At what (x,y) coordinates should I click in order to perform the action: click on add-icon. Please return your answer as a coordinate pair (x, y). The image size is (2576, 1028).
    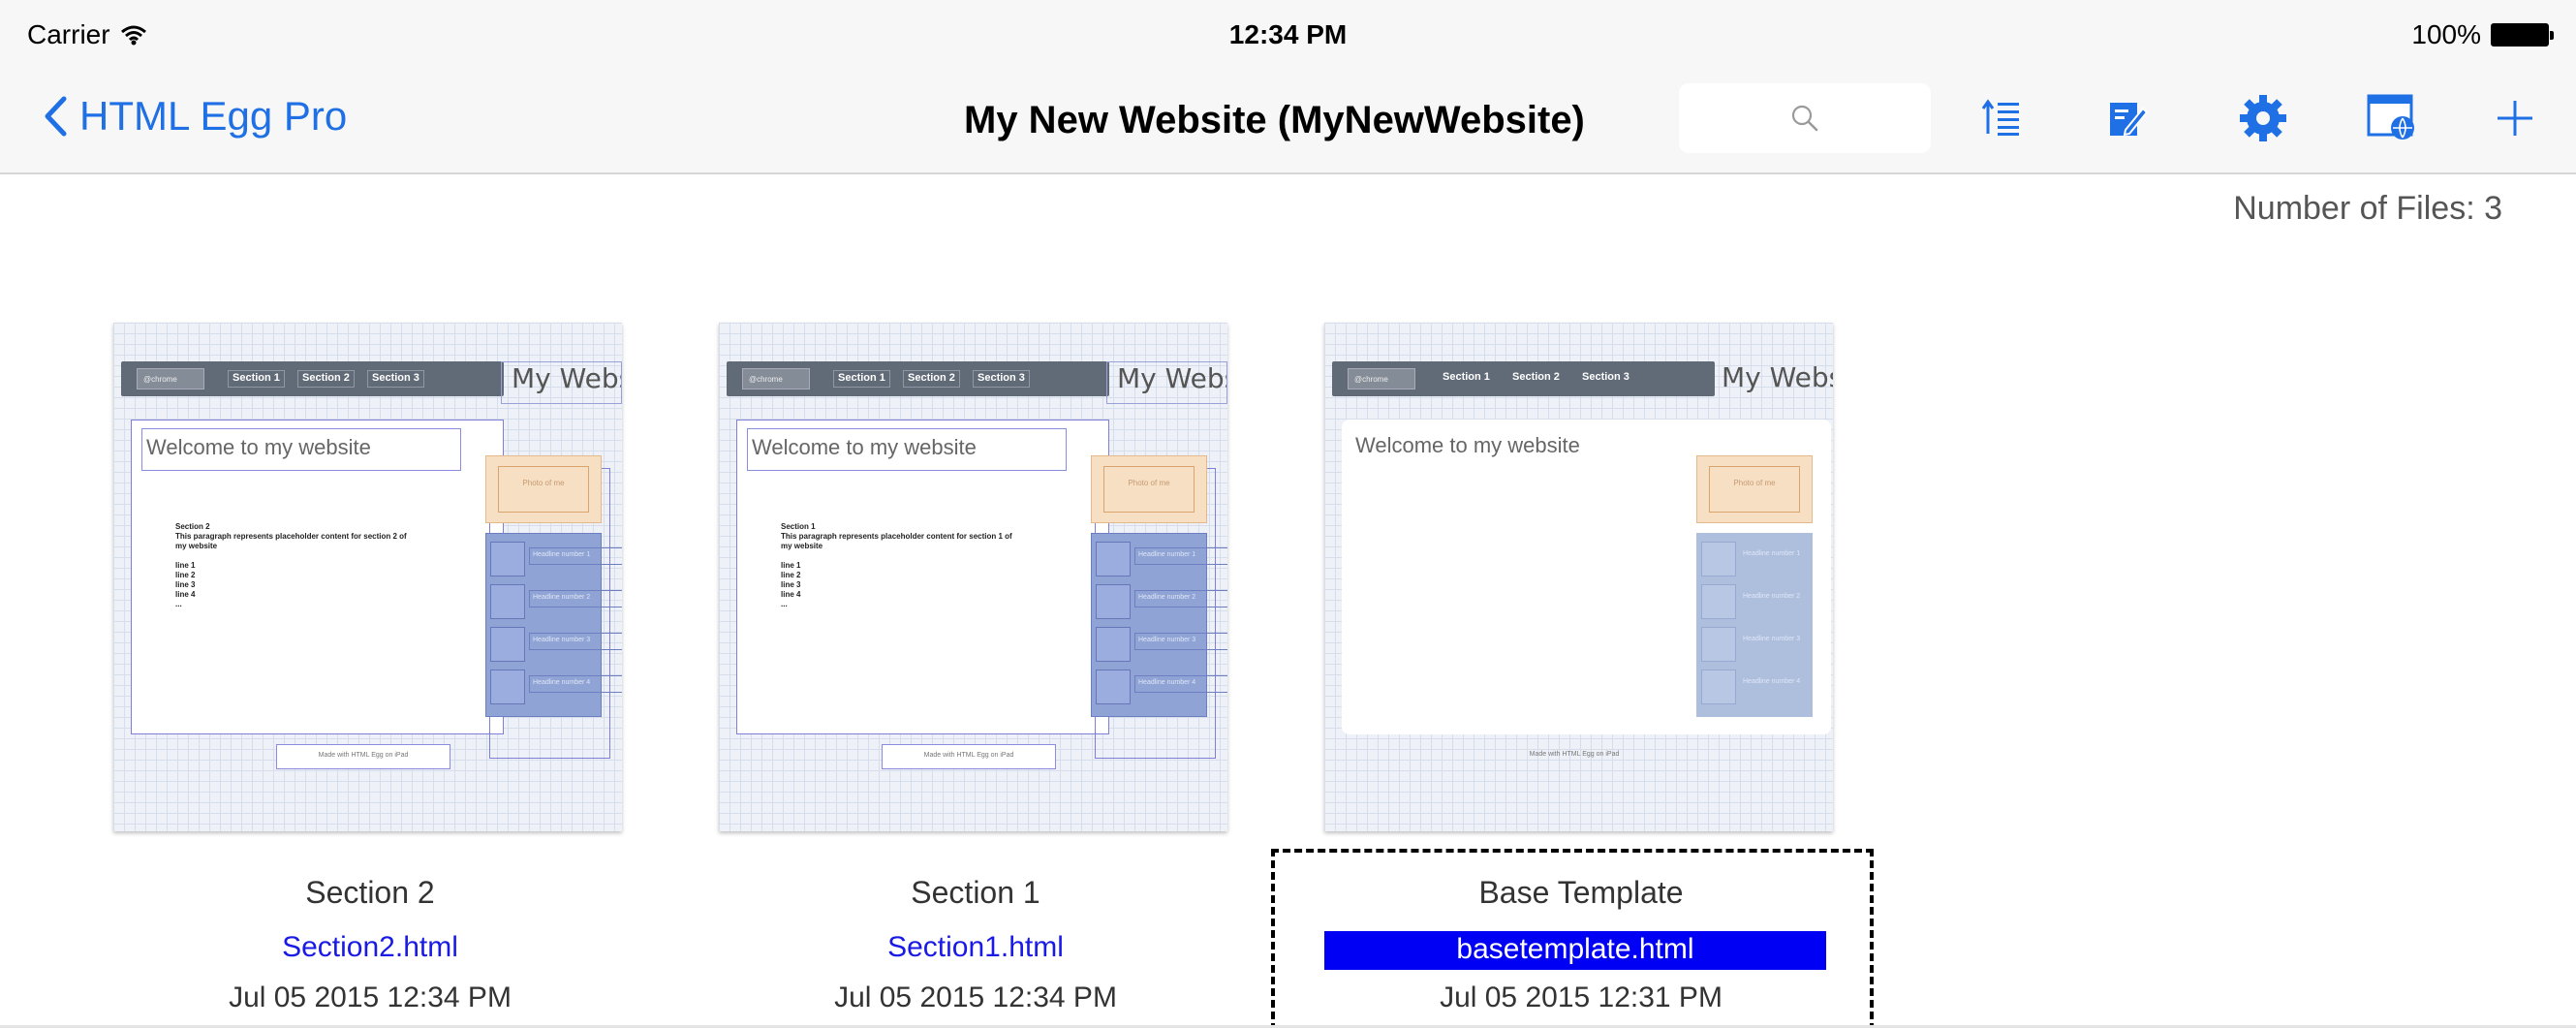
    Looking at the image, I should click on (2515, 119).